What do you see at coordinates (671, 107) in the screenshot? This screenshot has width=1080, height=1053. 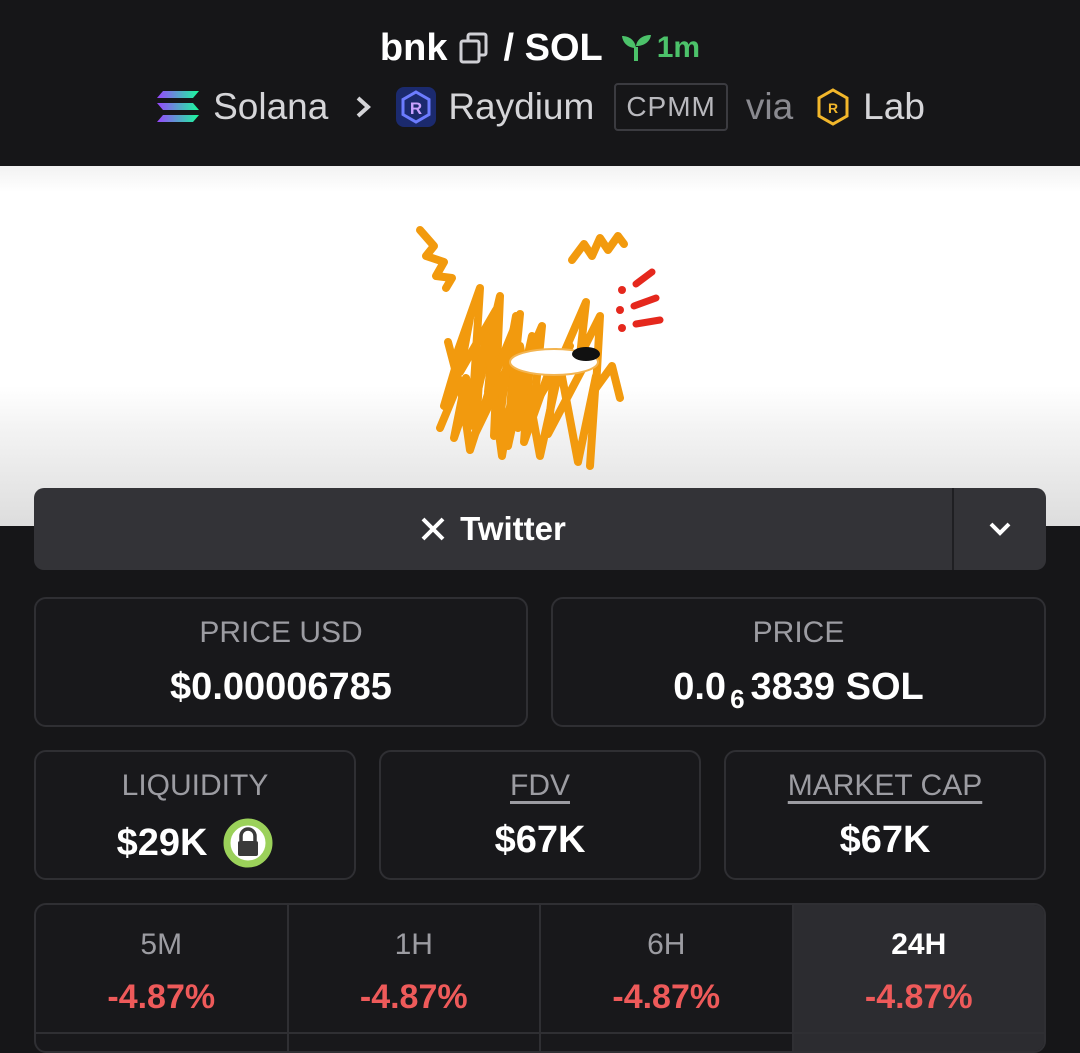 I see `pool-type-badge: CPMM` at bounding box center [671, 107].